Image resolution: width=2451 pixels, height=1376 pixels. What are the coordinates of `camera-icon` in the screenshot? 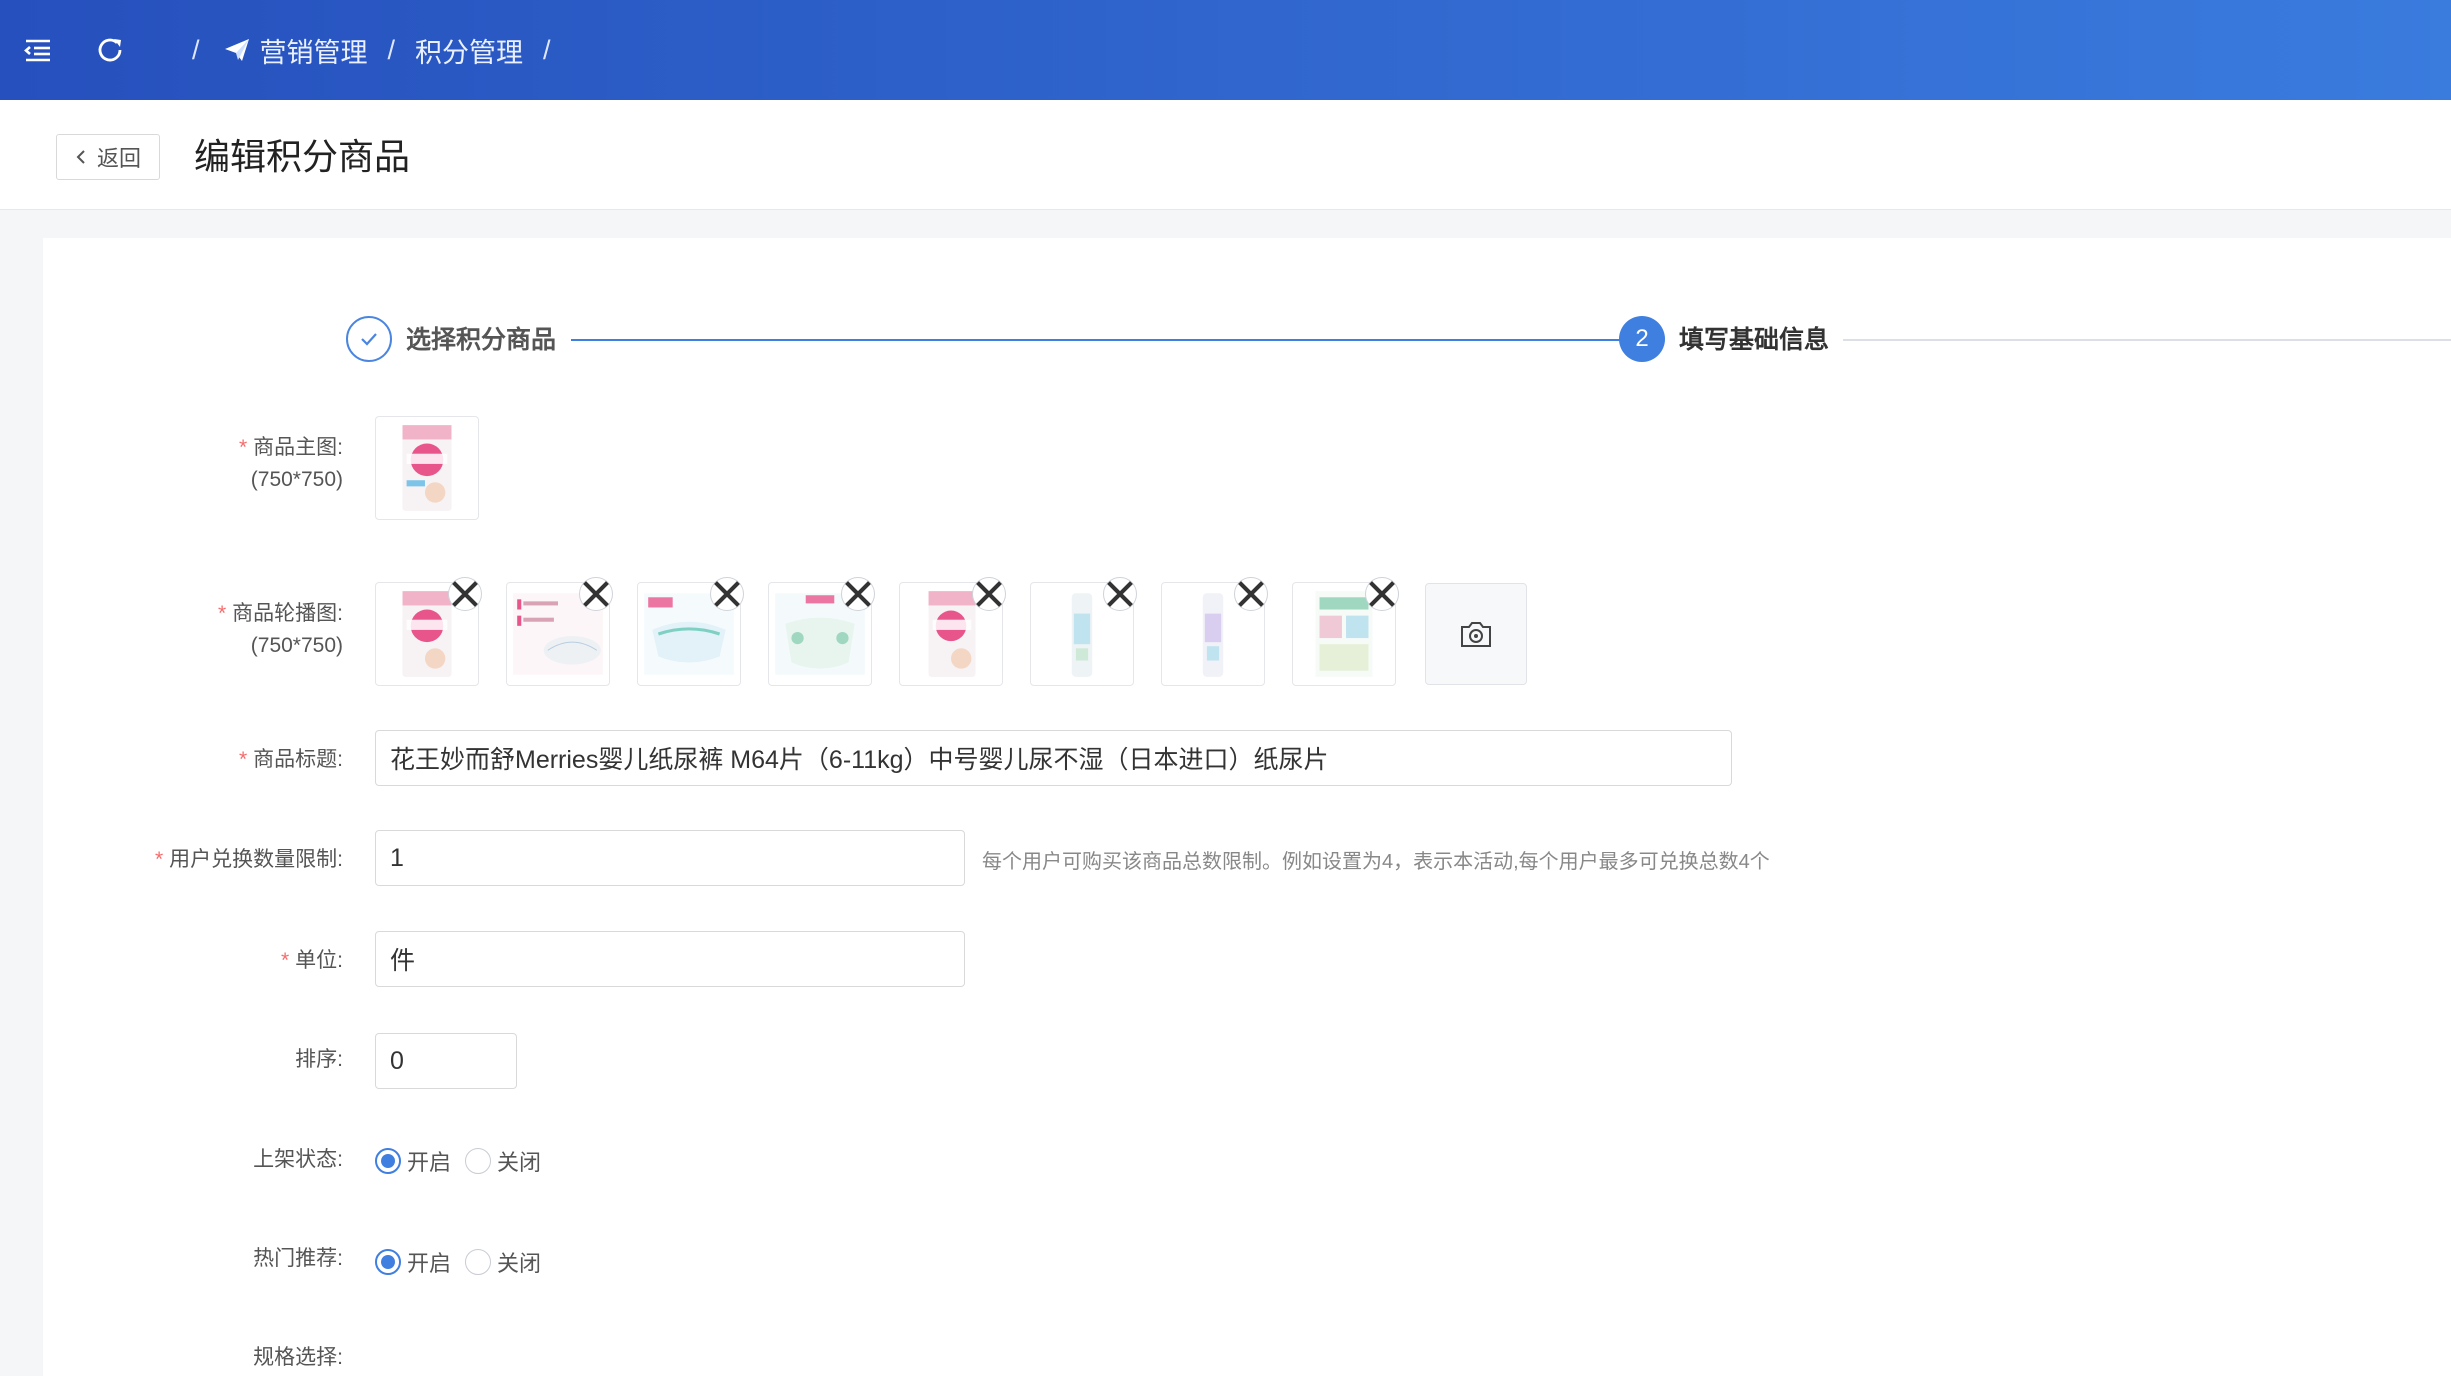 It's located at (1476, 634).